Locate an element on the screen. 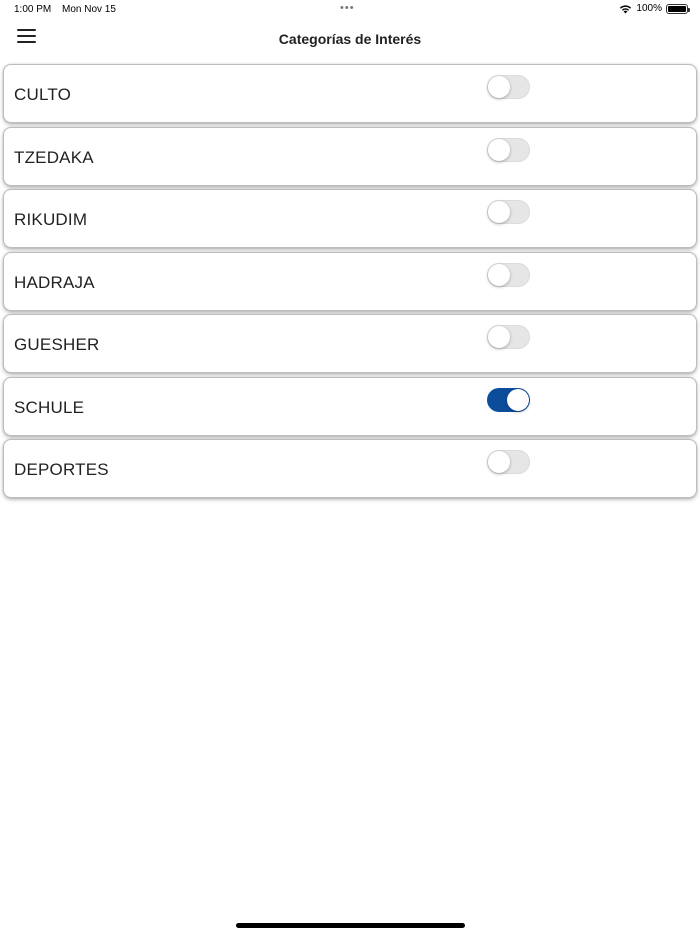 The height and width of the screenshot is (934, 700). status-indicators: 100% is located at coordinates (654, 8).